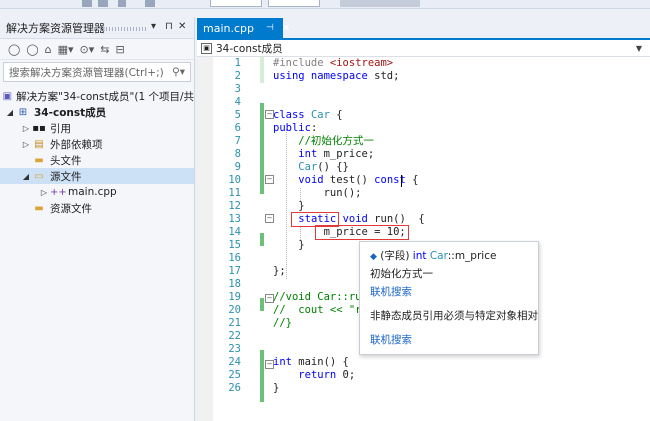  Describe the element at coordinates (401, 181) in the screenshot. I see `text-cursor` at that location.